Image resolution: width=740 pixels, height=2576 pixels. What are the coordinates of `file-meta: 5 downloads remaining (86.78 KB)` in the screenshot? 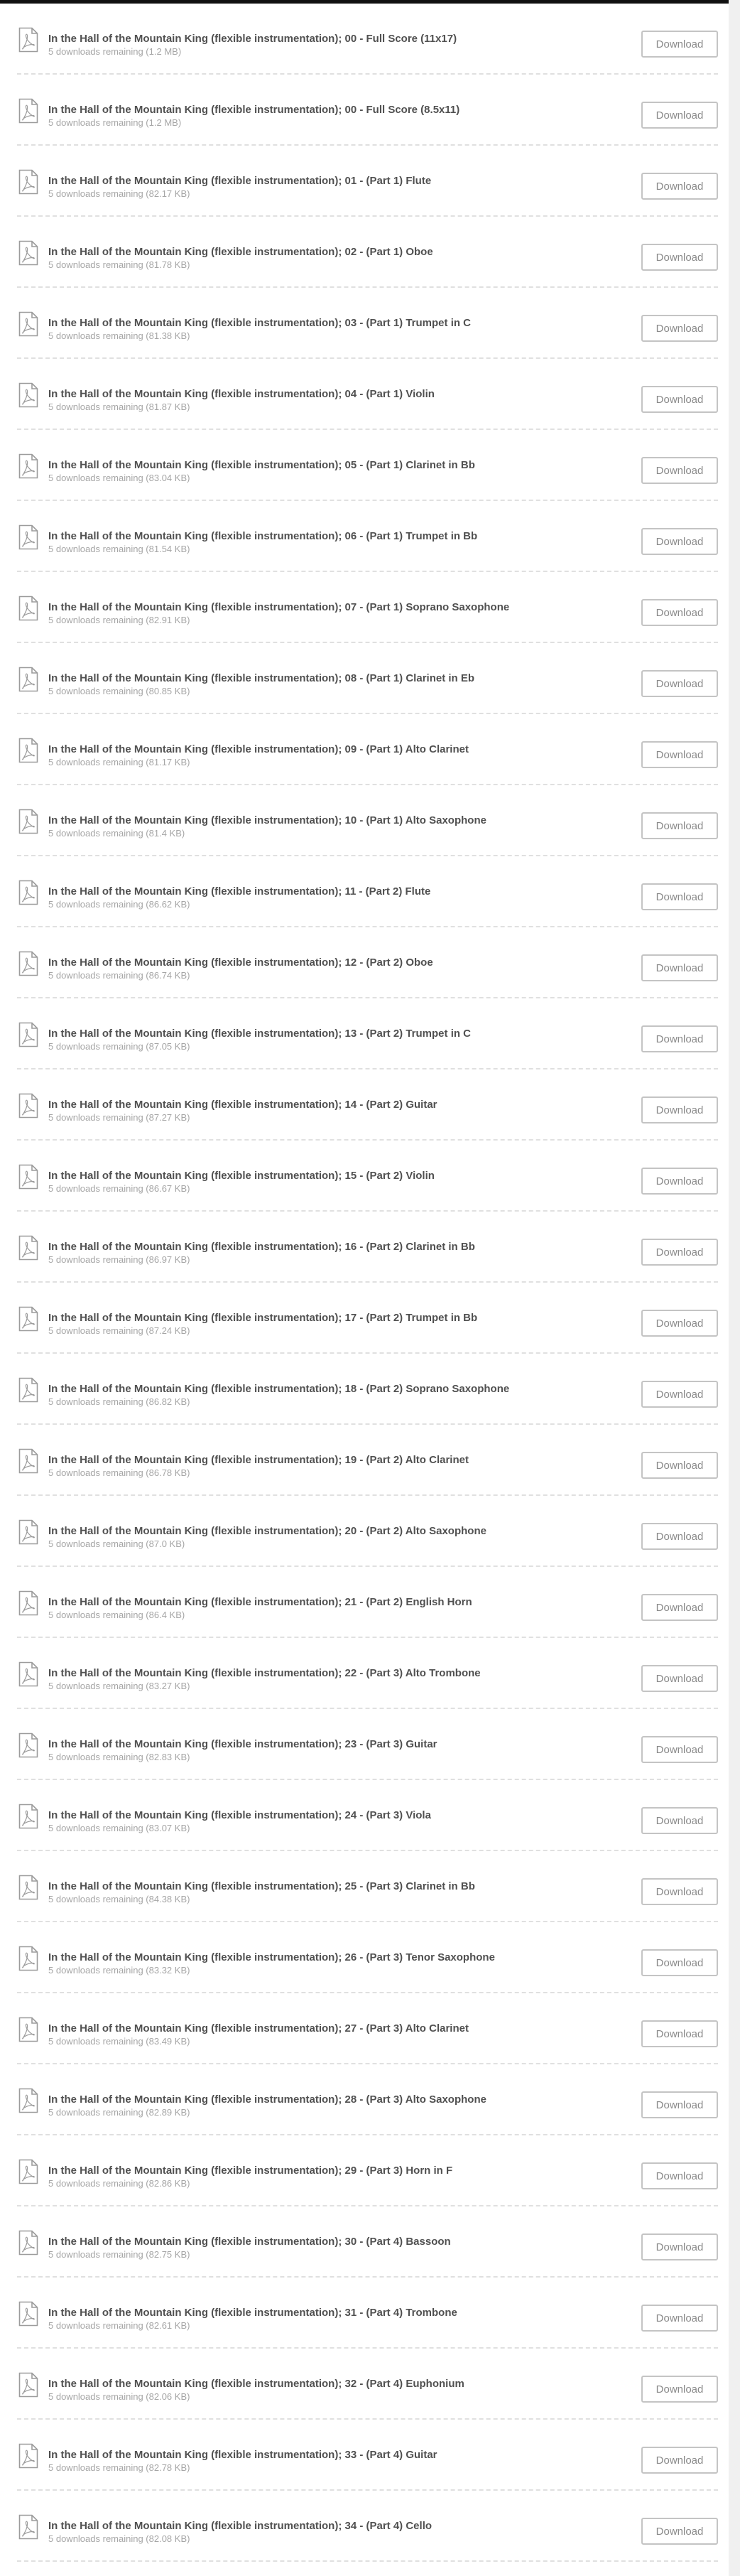 It's located at (119, 1473).